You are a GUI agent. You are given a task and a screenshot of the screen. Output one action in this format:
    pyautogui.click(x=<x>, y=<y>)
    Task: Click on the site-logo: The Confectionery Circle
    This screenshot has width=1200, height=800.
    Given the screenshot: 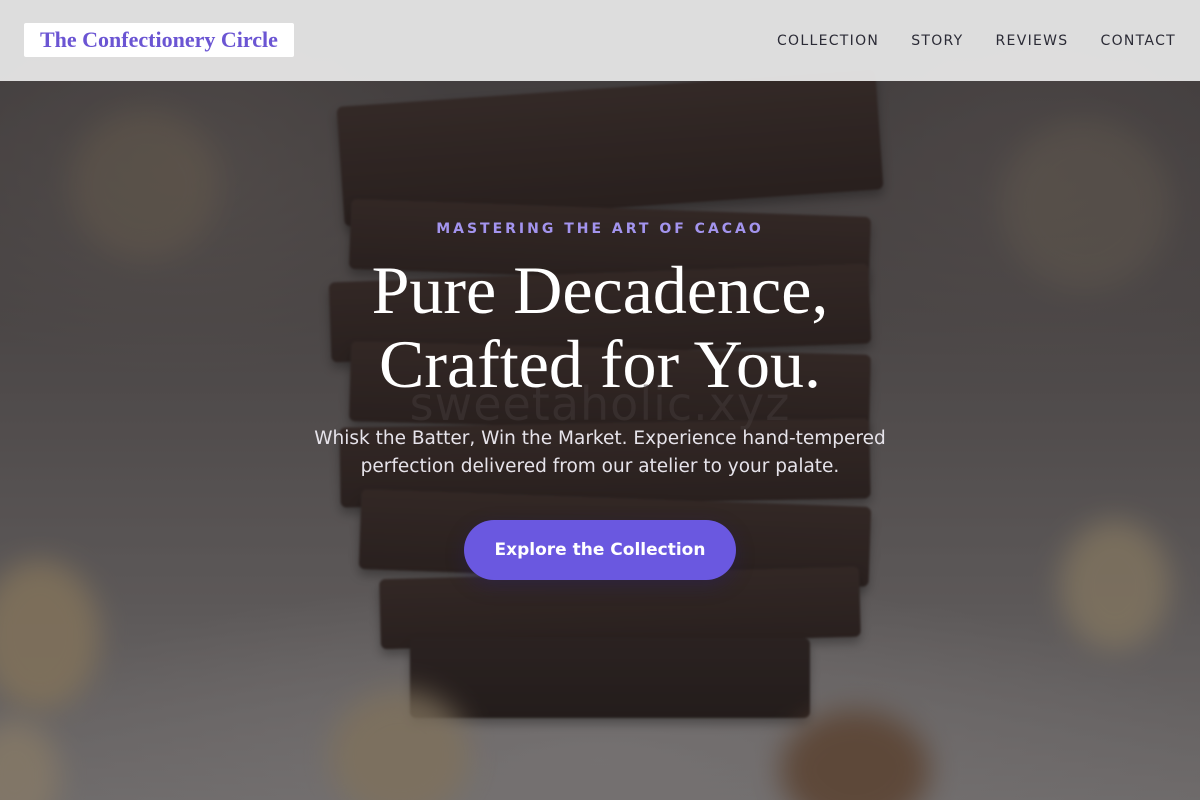 What is the action you would take?
    pyautogui.click(x=159, y=40)
    